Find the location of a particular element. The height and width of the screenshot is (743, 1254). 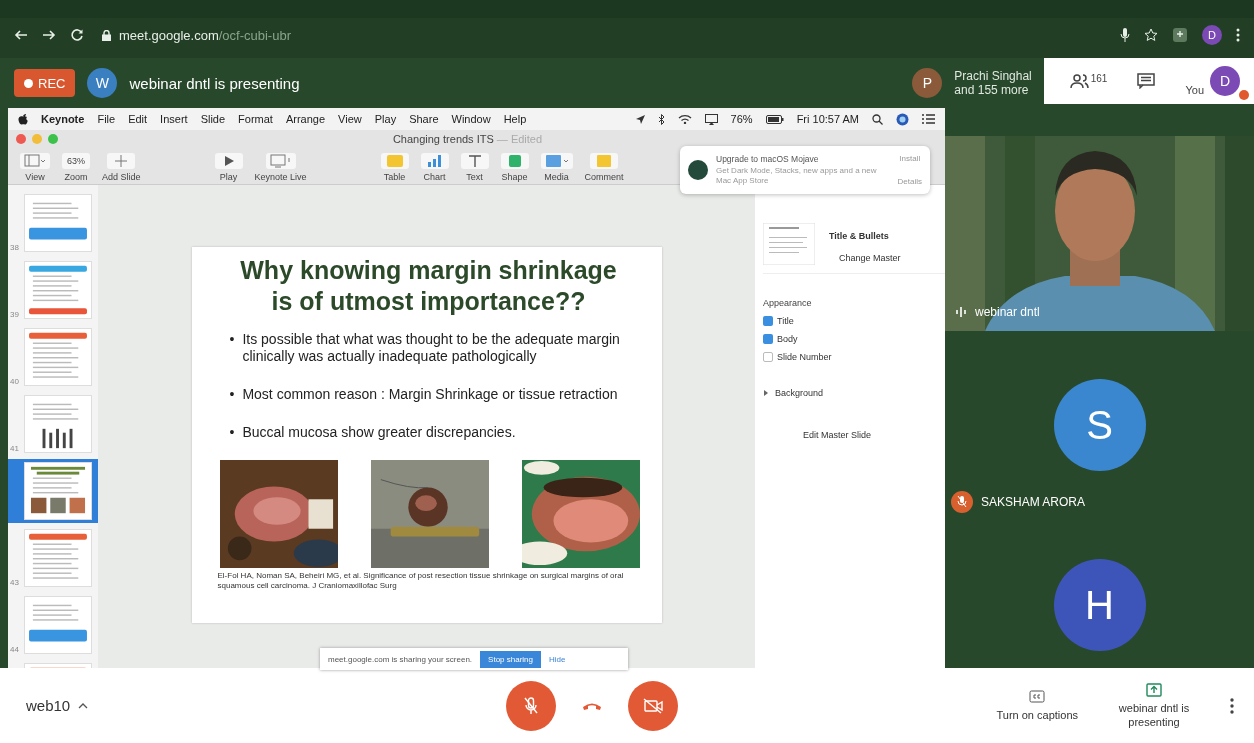

toolbar-button: Table is located at coordinates (394, 167).